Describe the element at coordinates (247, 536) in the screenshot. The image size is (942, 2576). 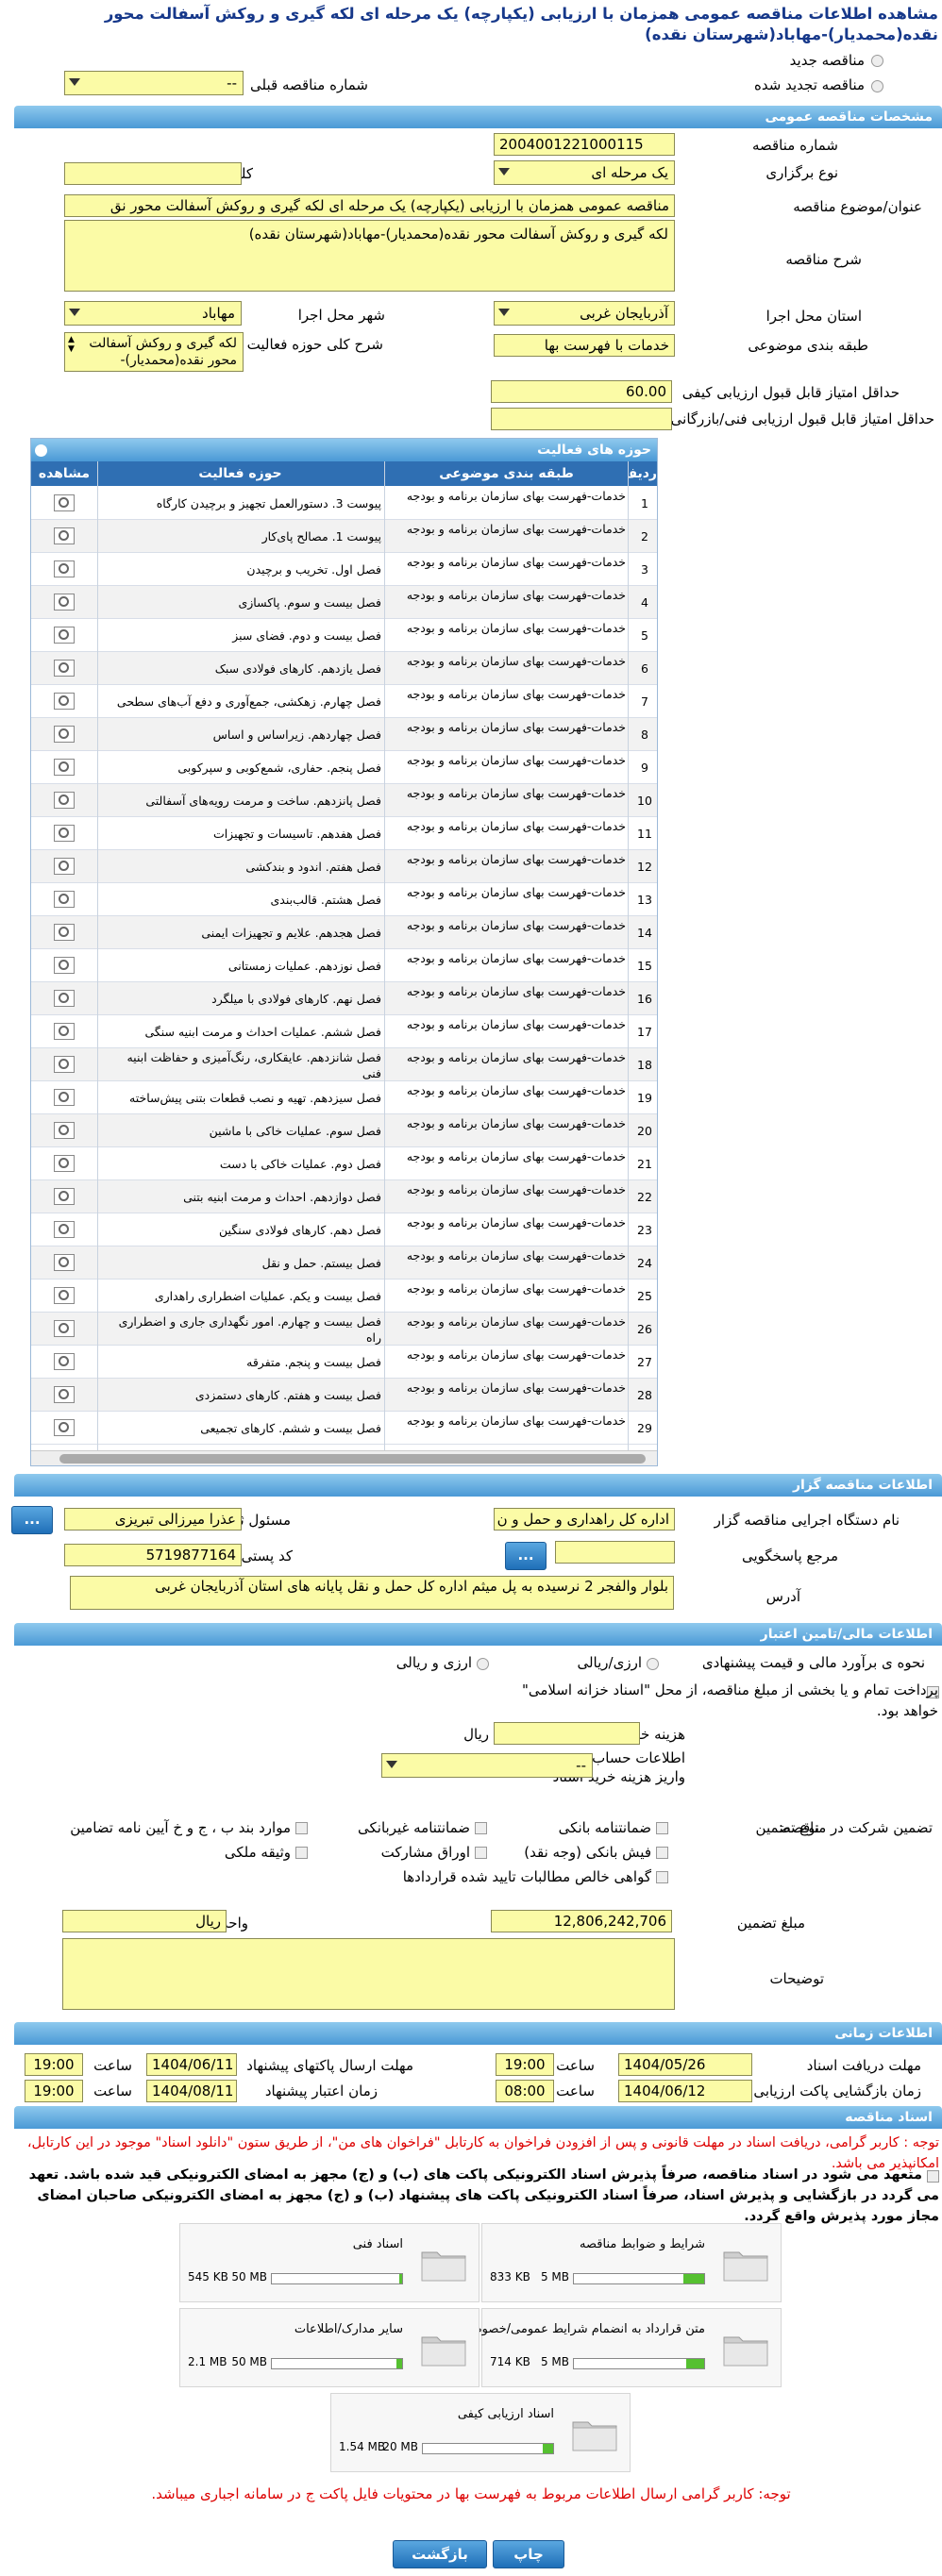
I see `row-activity: پیوست 1. مصالح پای‌کار` at that location.